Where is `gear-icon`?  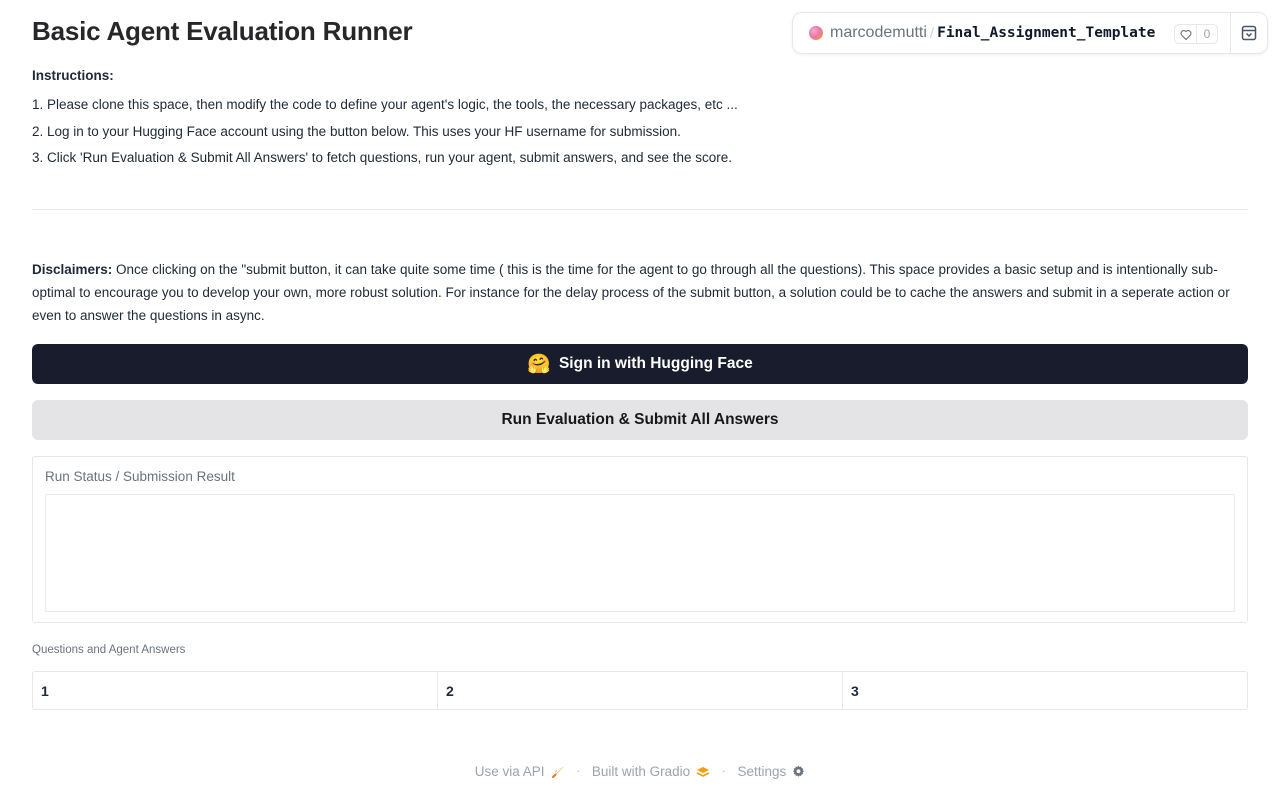 gear-icon is located at coordinates (799, 771).